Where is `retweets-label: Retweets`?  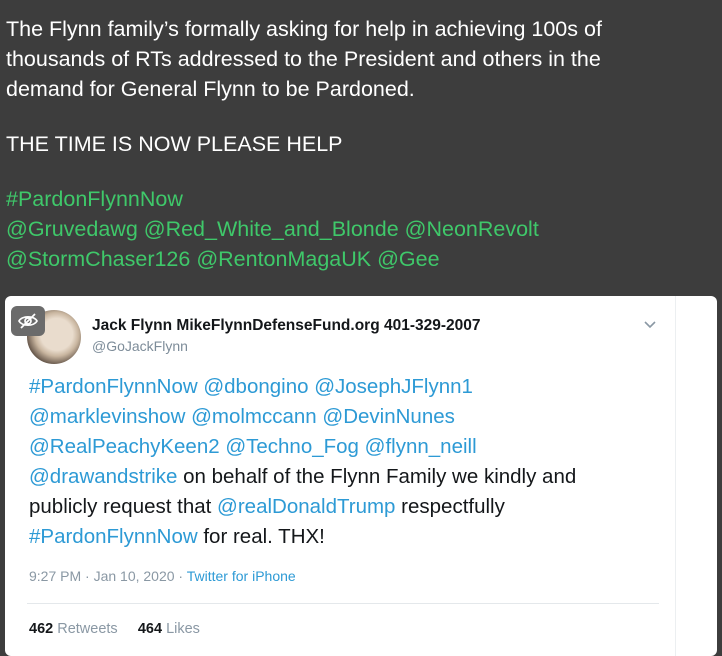
retweets-label: Retweets is located at coordinates (87, 629).